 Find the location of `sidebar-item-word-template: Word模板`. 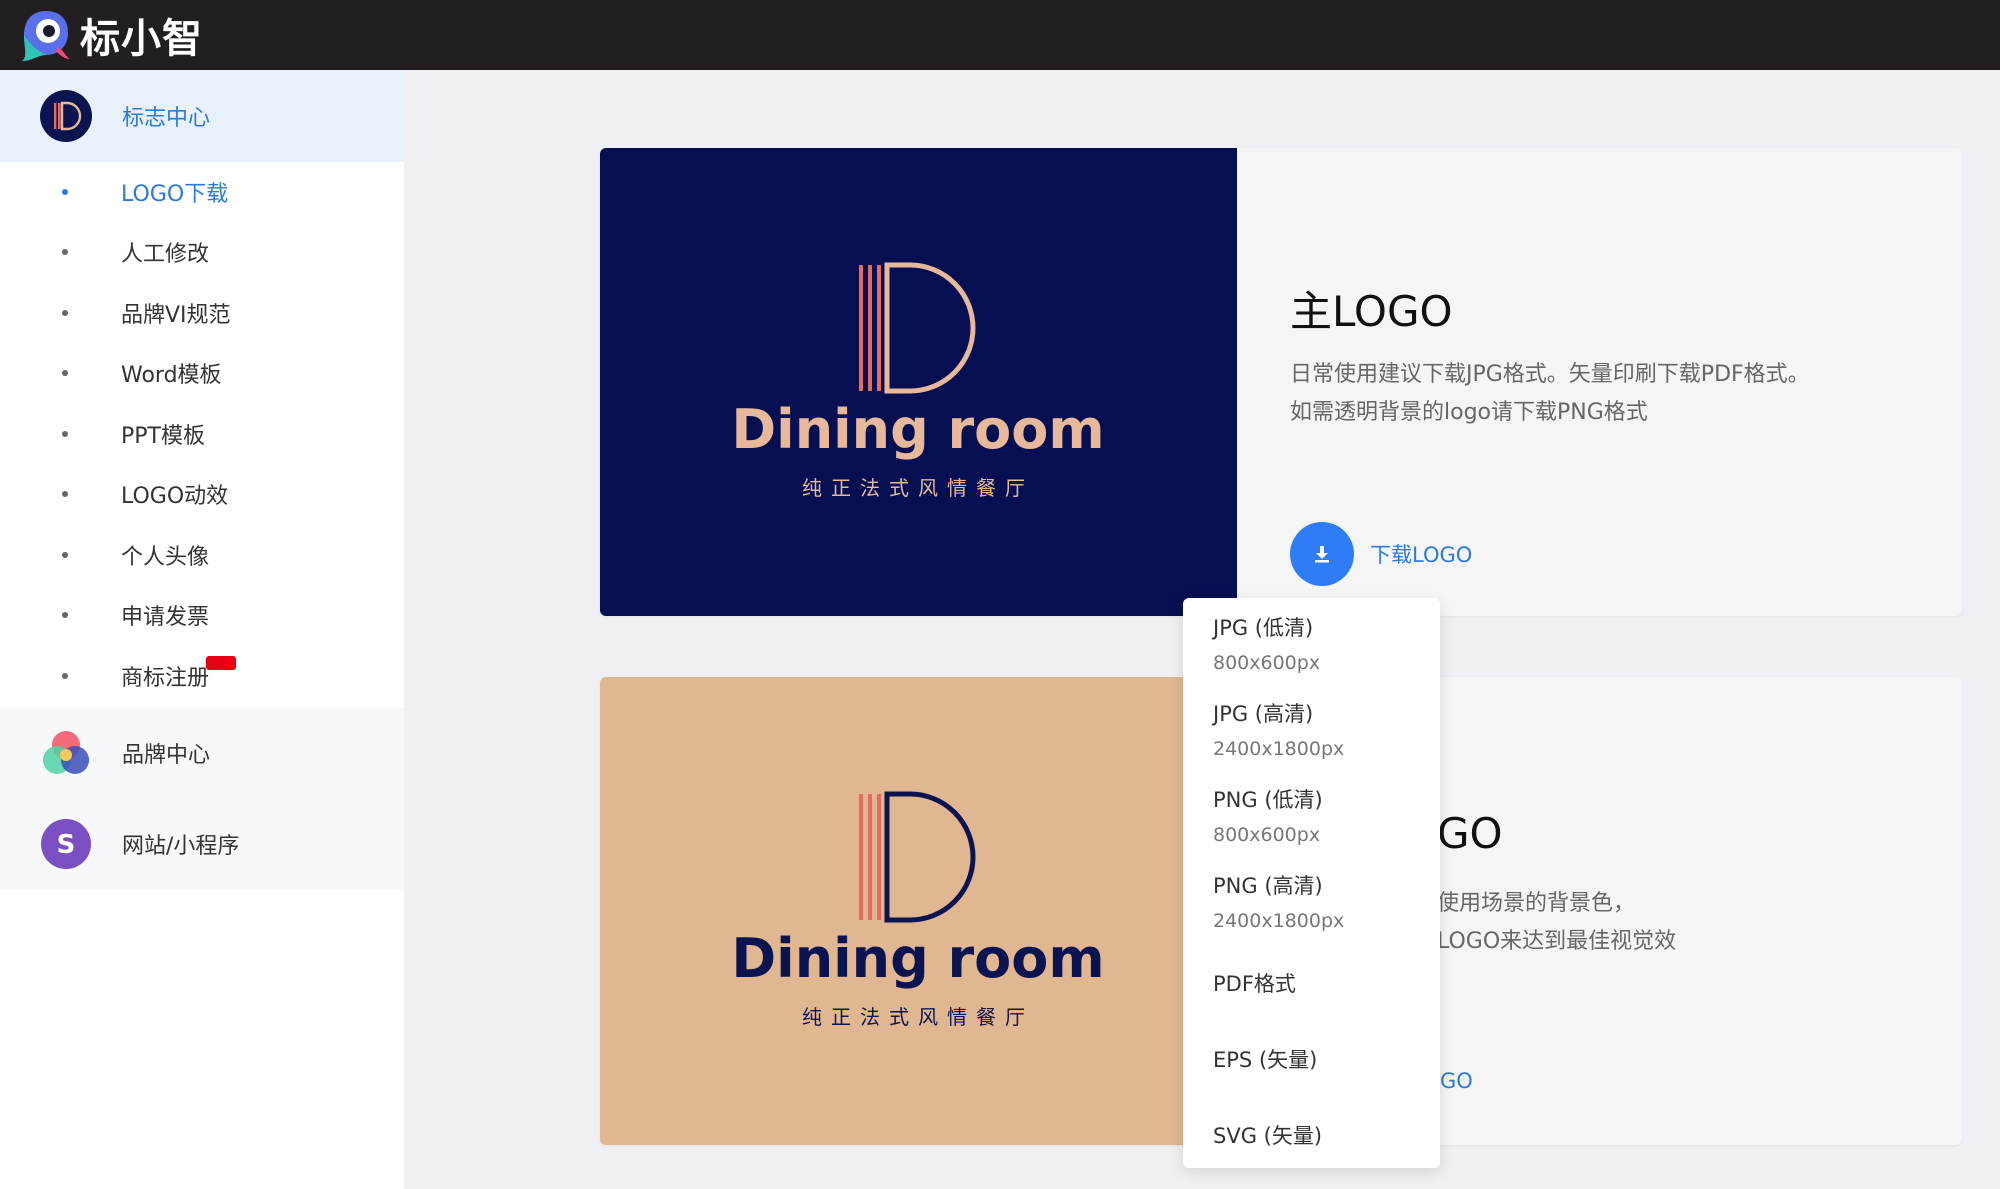

sidebar-item-word-template: Word模板 is located at coordinates (202, 373).